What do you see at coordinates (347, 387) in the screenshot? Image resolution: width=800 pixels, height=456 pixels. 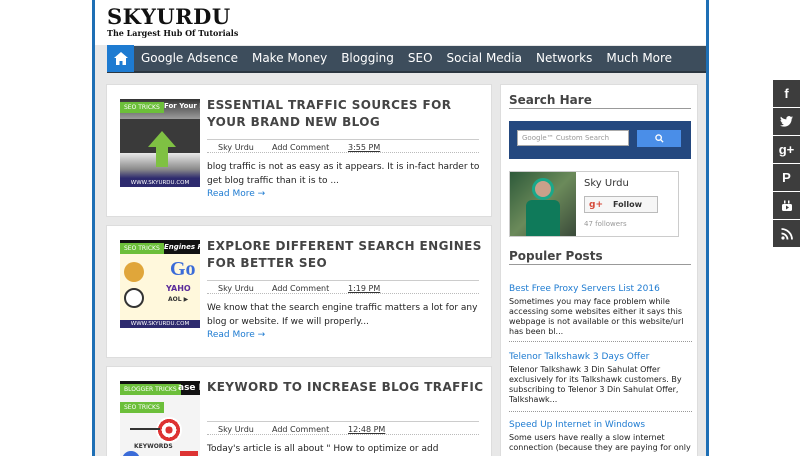 I see `post-title: KEYWORD TO INCREASE BLOG TRAFFIC` at bounding box center [347, 387].